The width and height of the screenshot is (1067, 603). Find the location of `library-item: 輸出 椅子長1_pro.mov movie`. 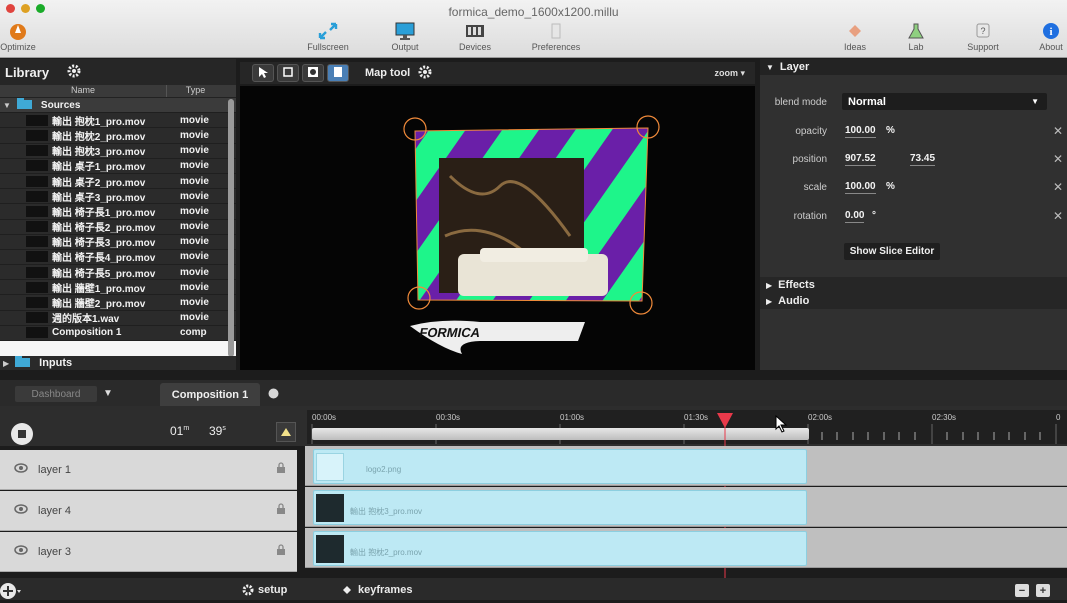

library-item: 輸出 椅子長1_pro.mov movie is located at coordinates (118, 212).